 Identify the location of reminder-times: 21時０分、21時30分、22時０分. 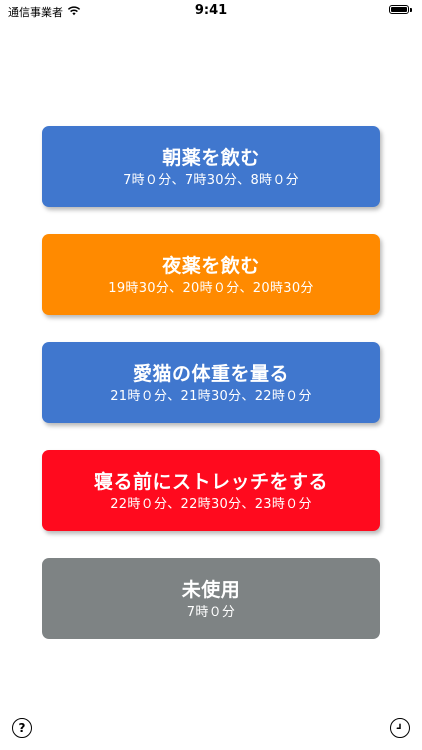
(211, 396).